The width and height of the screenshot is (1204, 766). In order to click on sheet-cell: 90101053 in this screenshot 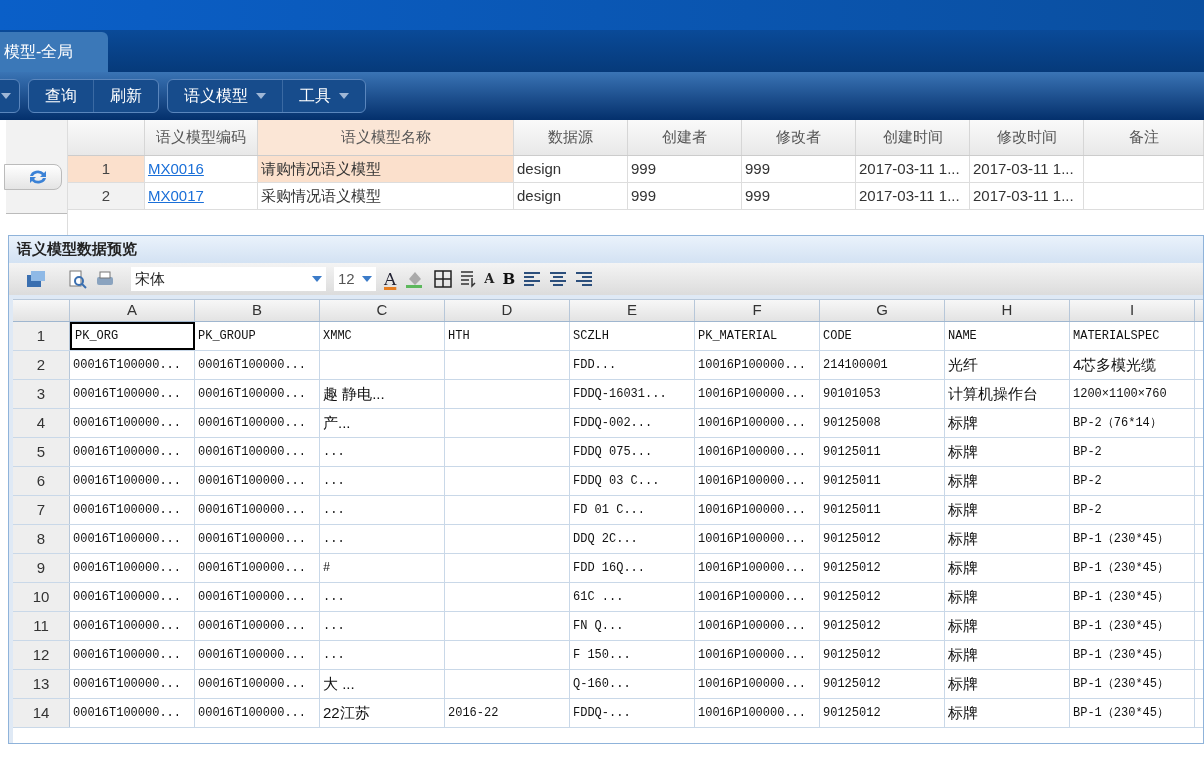, I will do `click(882, 394)`.